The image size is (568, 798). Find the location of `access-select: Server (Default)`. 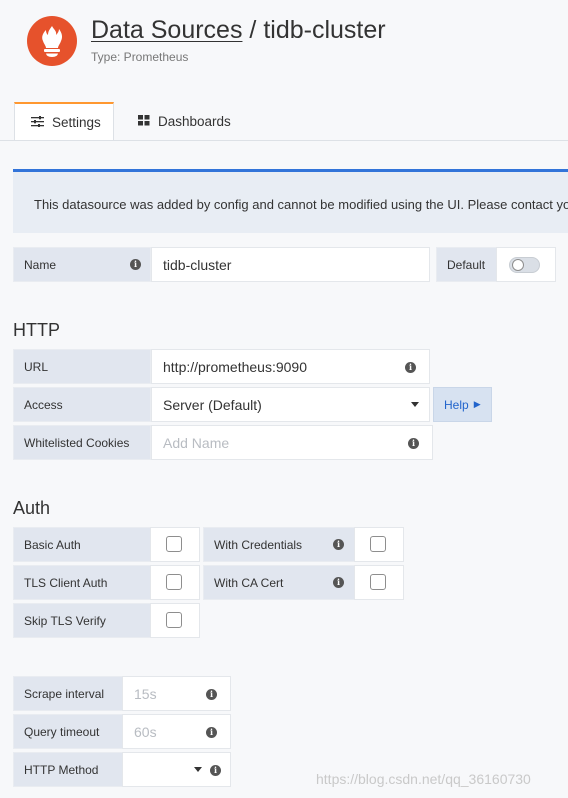

access-select: Server (Default) is located at coordinates (290, 404).